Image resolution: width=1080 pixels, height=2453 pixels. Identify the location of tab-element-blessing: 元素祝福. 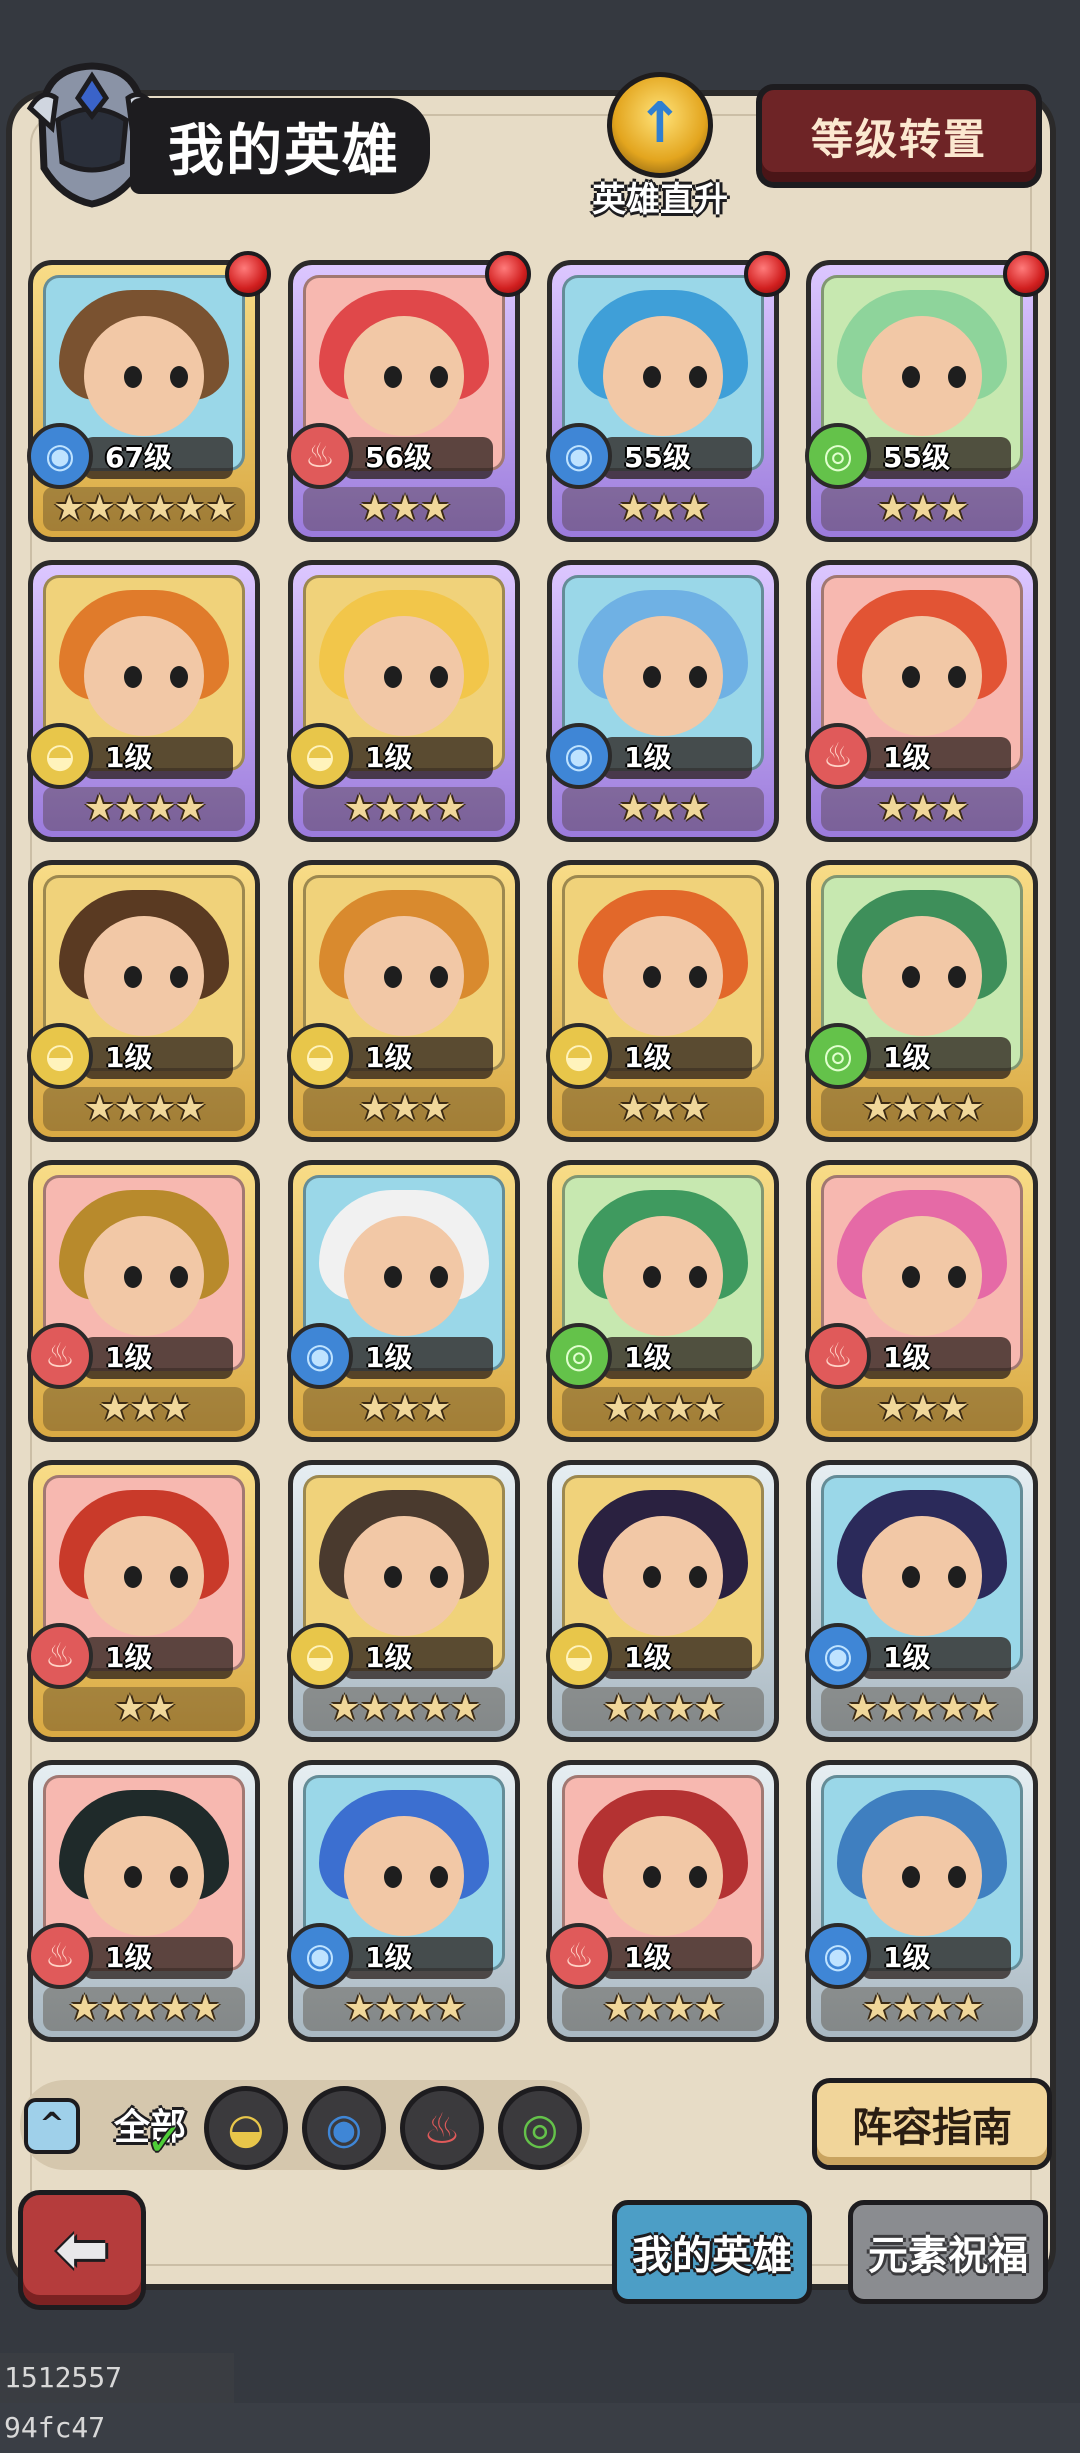
(948, 2252).